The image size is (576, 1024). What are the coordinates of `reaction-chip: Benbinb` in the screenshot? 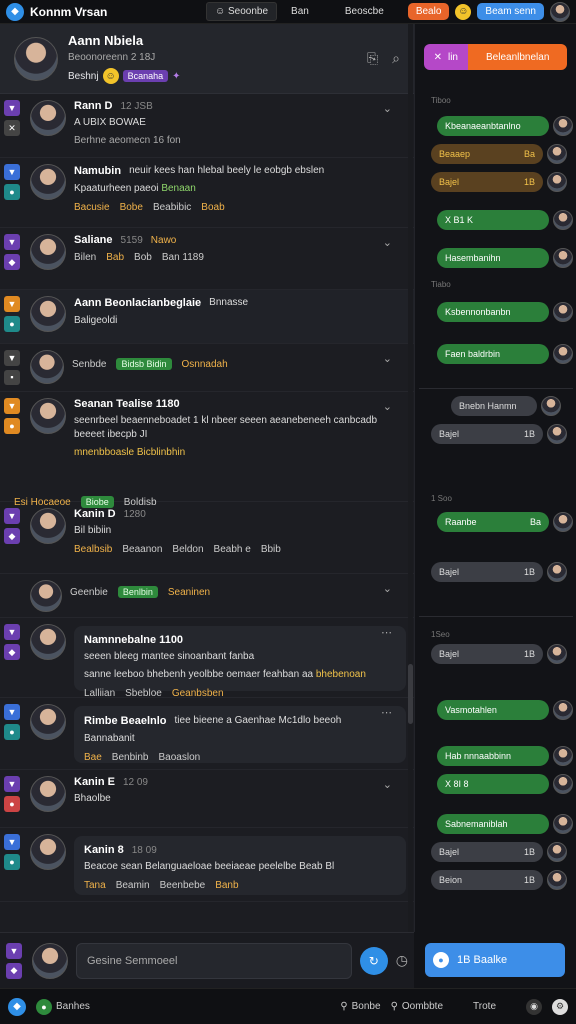 It's located at (130, 757).